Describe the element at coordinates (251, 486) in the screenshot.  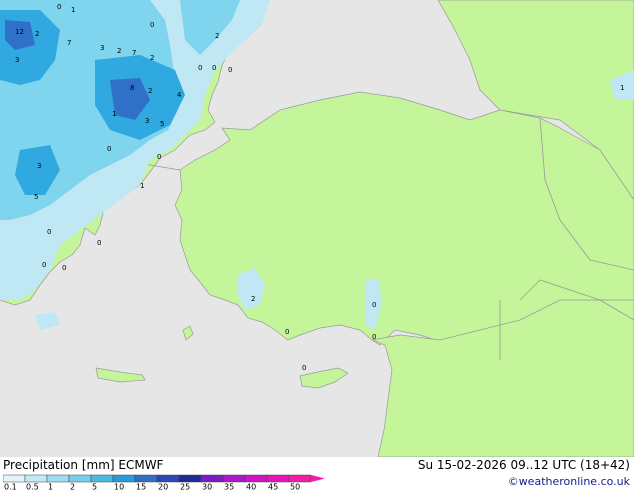
I see `legend-label: 40` at that location.